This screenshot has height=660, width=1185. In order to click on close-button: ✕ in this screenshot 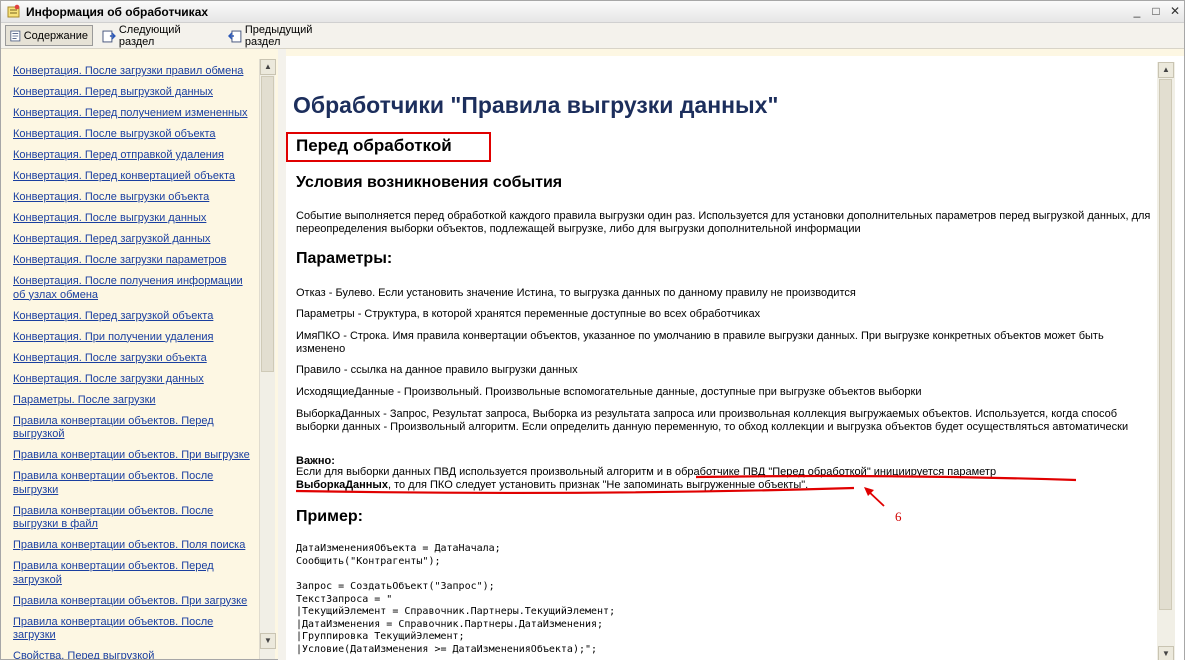, I will do `click(1175, 12)`.